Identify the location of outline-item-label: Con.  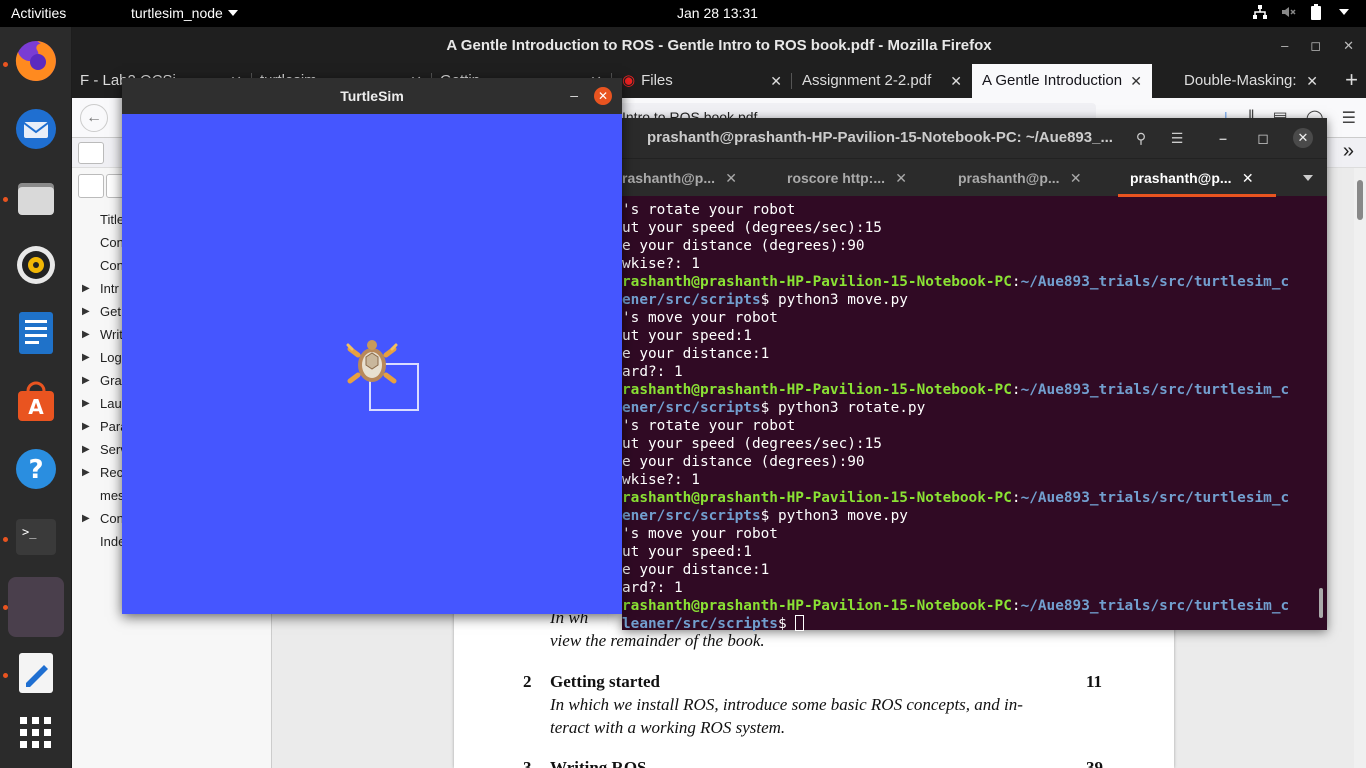
(112, 242).